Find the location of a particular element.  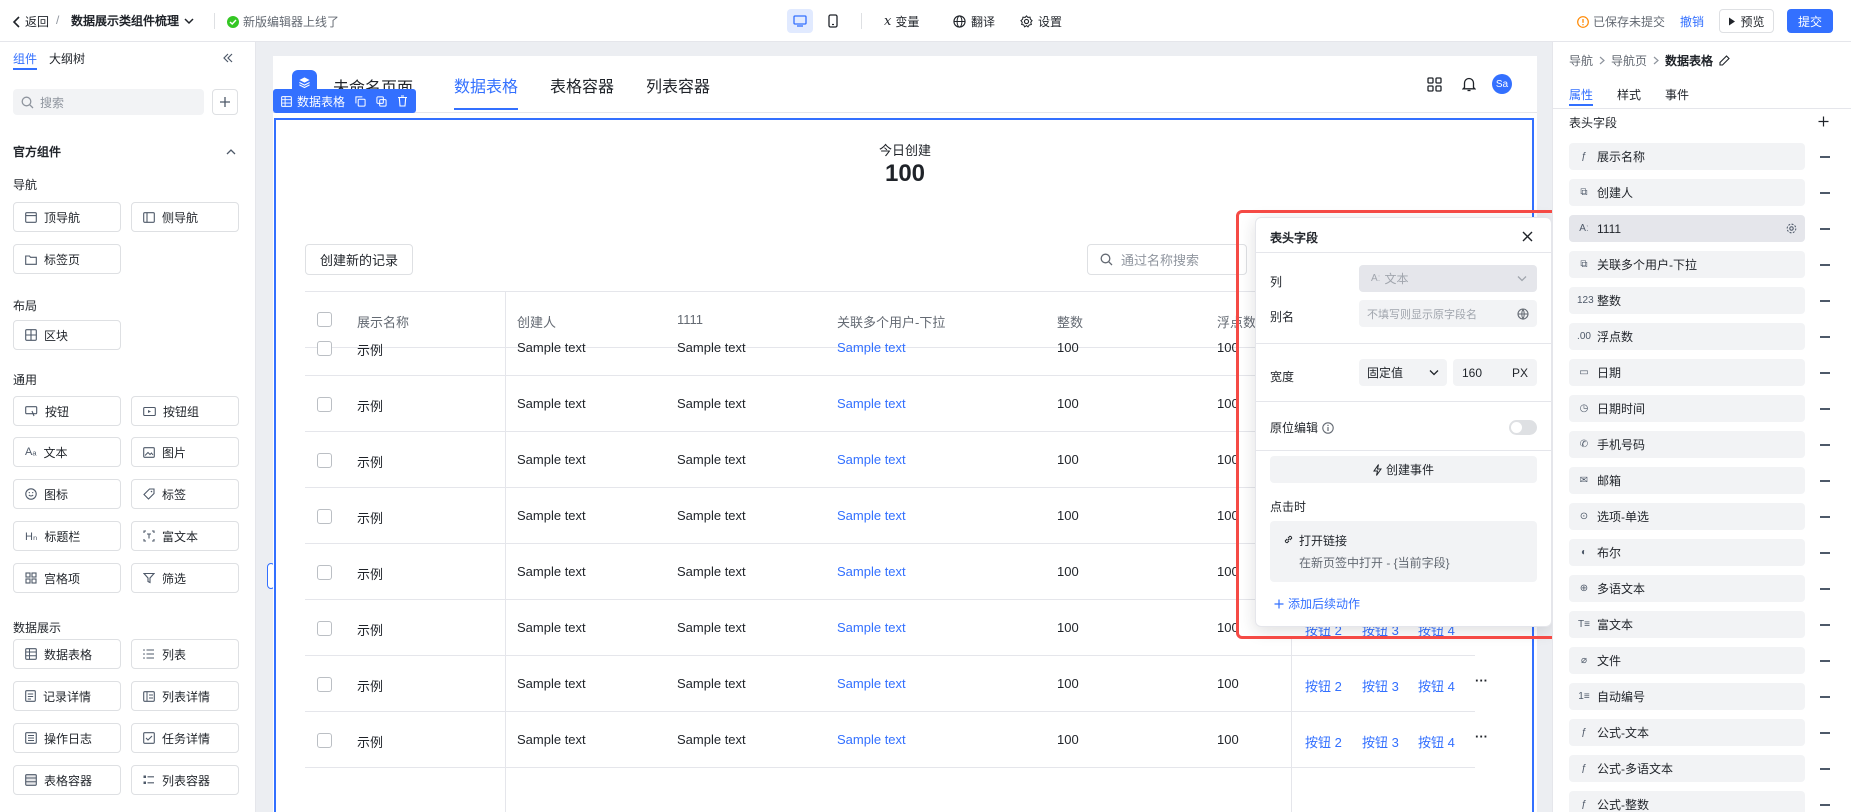

header-field-item: ƒ 展示名称 is located at coordinates (1687, 156).